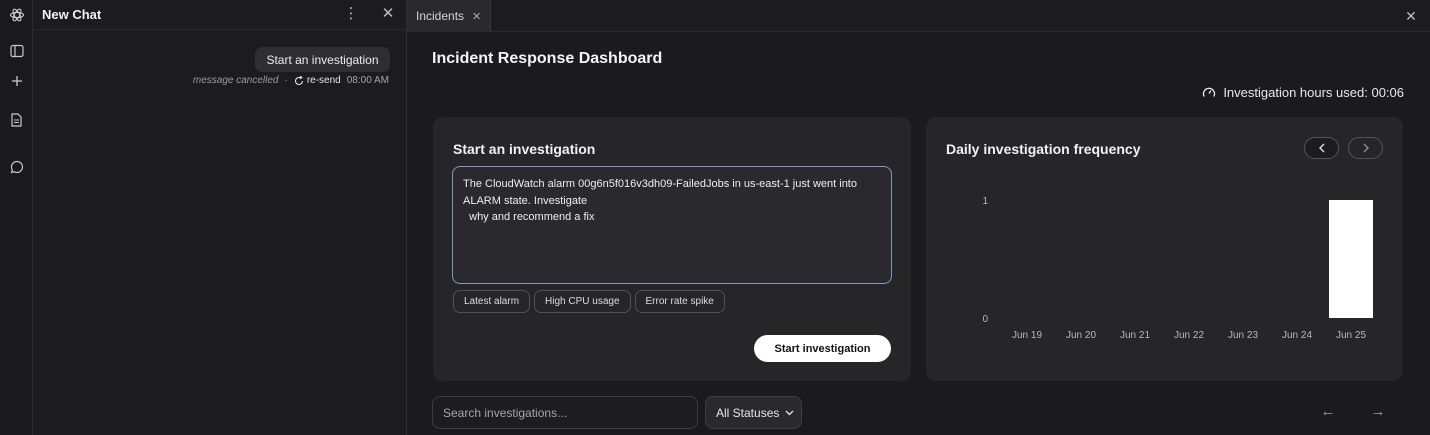 Image resolution: width=1430 pixels, height=435 pixels. I want to click on refresh-icon, so click(298, 80).